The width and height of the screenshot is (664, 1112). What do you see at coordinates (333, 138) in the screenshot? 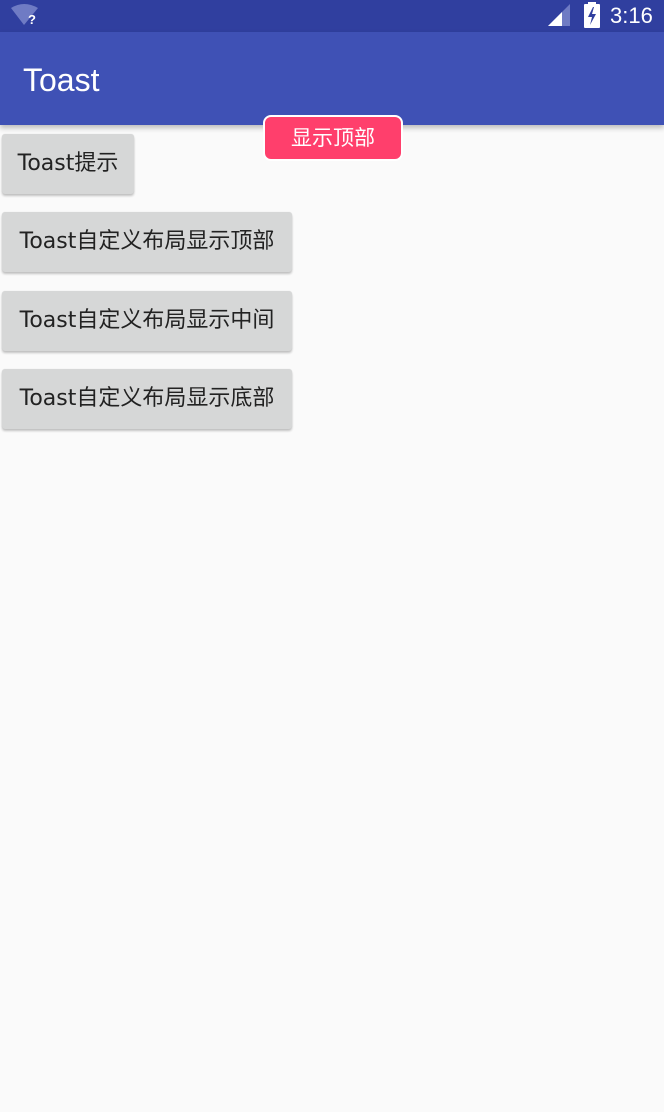
I see `toast-message: 显示顶部` at bounding box center [333, 138].